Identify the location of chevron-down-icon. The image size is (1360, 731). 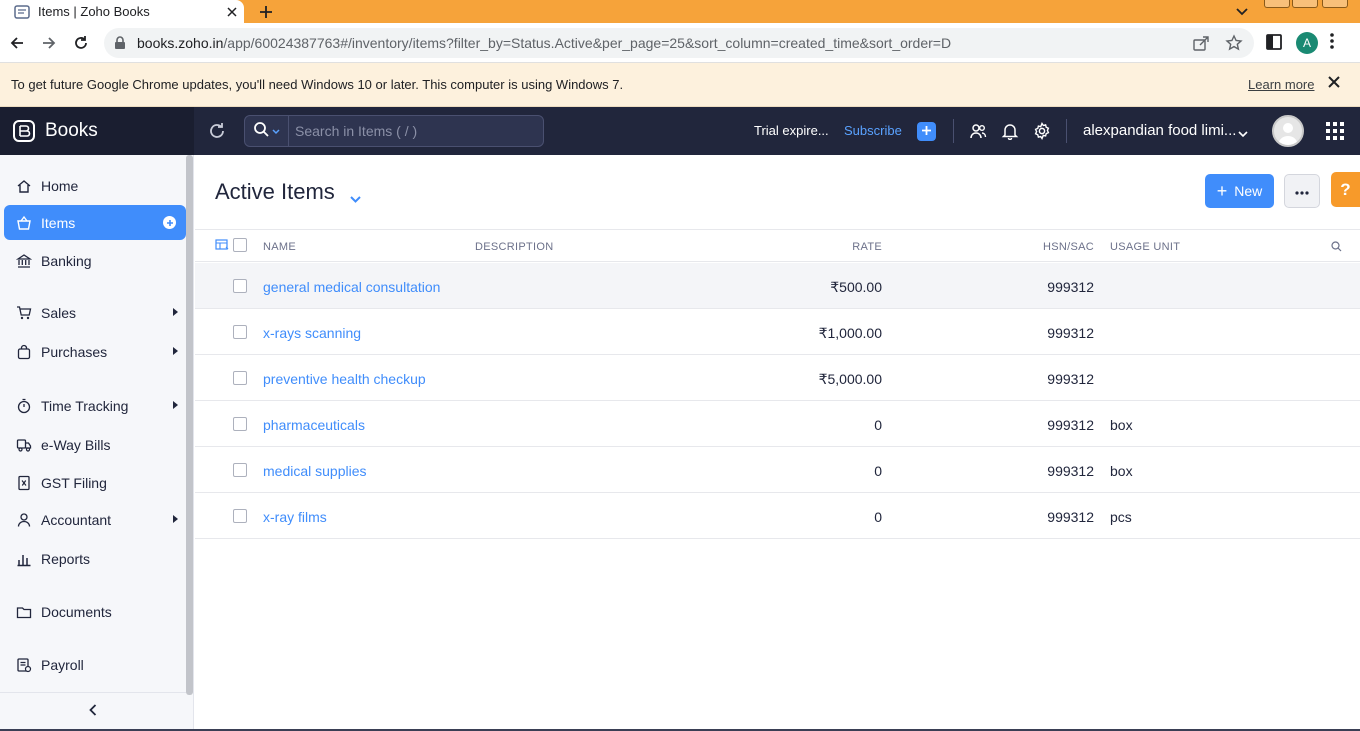
(1243, 134).